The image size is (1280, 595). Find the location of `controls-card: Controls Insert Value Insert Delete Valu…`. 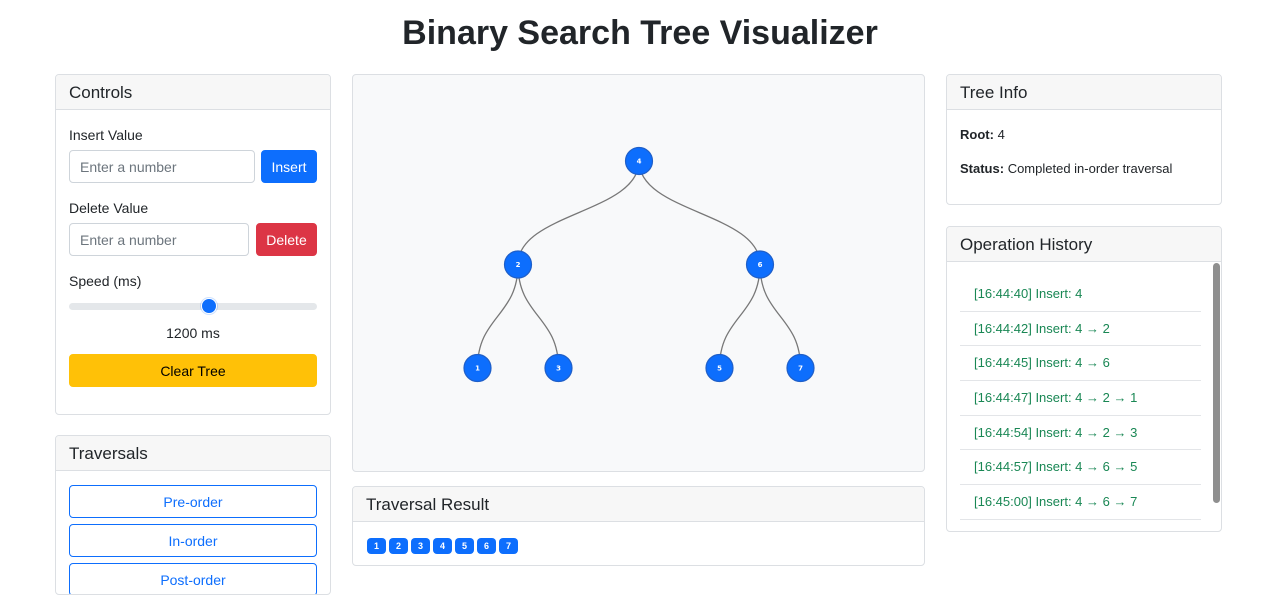

controls-card: Controls Insert Value Insert Delete Valu… is located at coordinates (193, 244).